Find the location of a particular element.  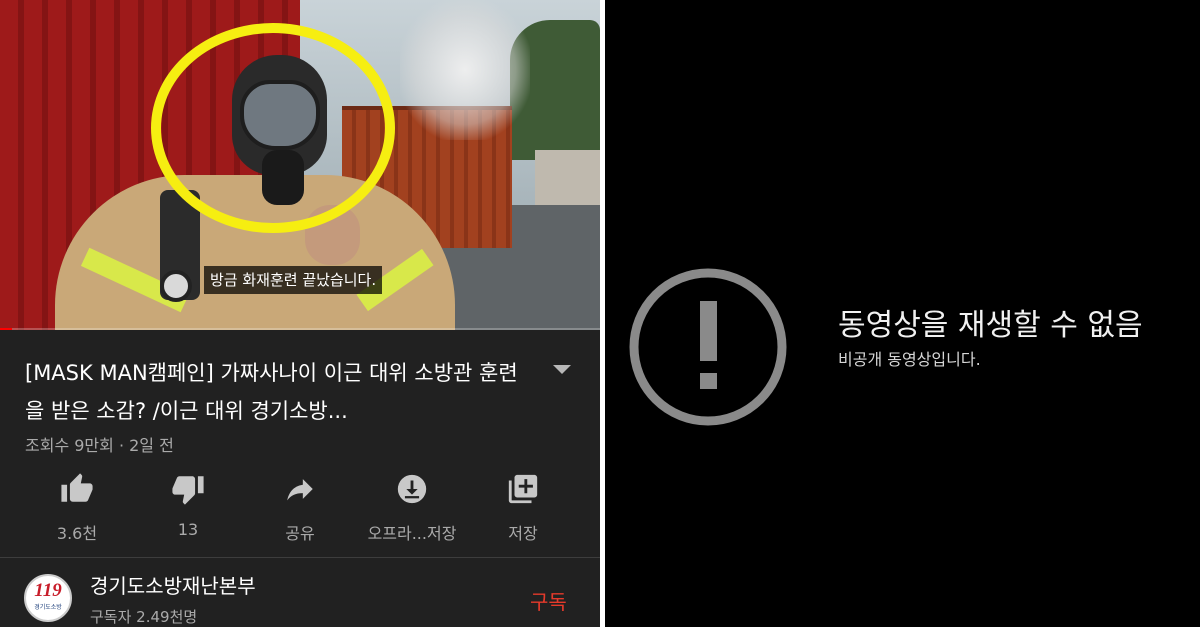

pressure-gauge is located at coordinates (176, 286).